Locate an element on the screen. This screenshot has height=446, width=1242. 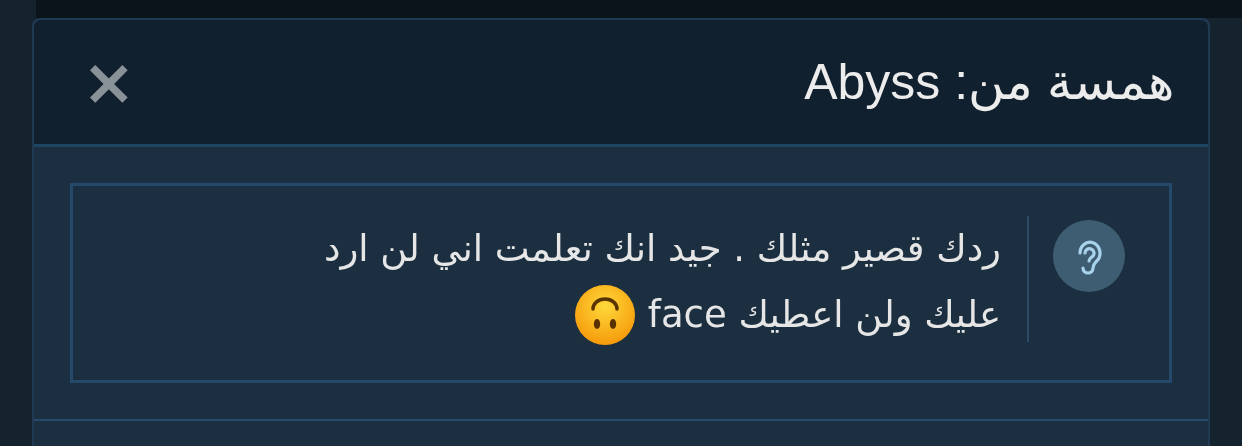
ear-icon is located at coordinates (1089, 256).